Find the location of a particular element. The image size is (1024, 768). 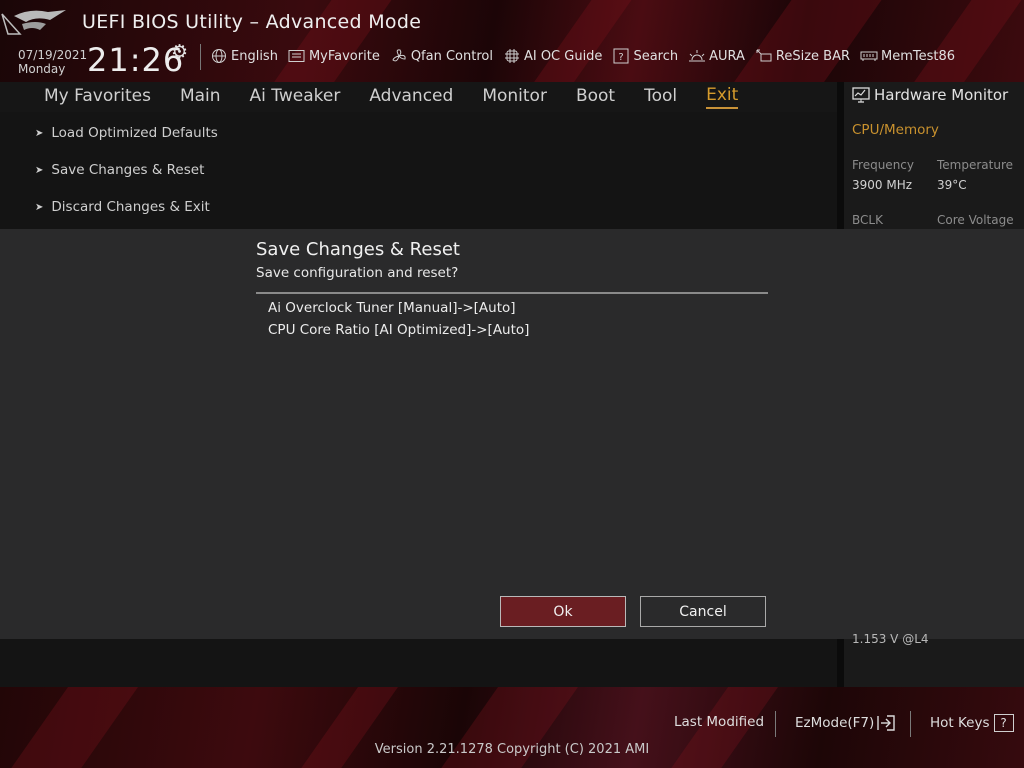

resize-bar-button: ReSize BAR is located at coordinates (802, 56).